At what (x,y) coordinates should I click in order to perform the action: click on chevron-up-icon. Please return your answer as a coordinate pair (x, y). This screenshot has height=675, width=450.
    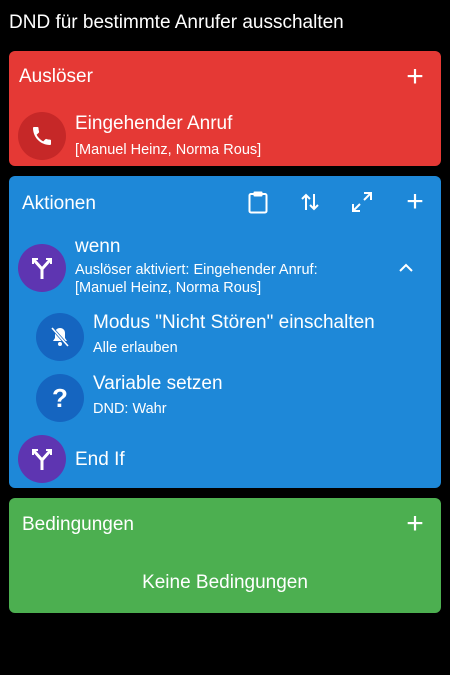
    Looking at the image, I should click on (406, 267).